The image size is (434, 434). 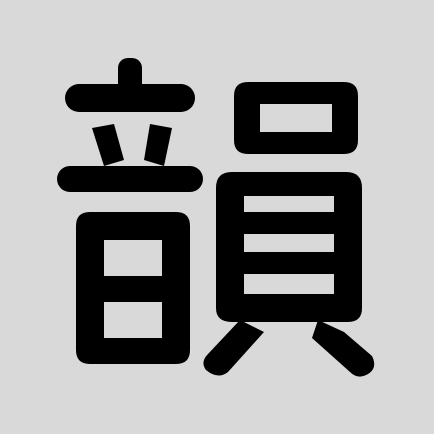 I want to click on stroke-sun-box, so click(x=133, y=288).